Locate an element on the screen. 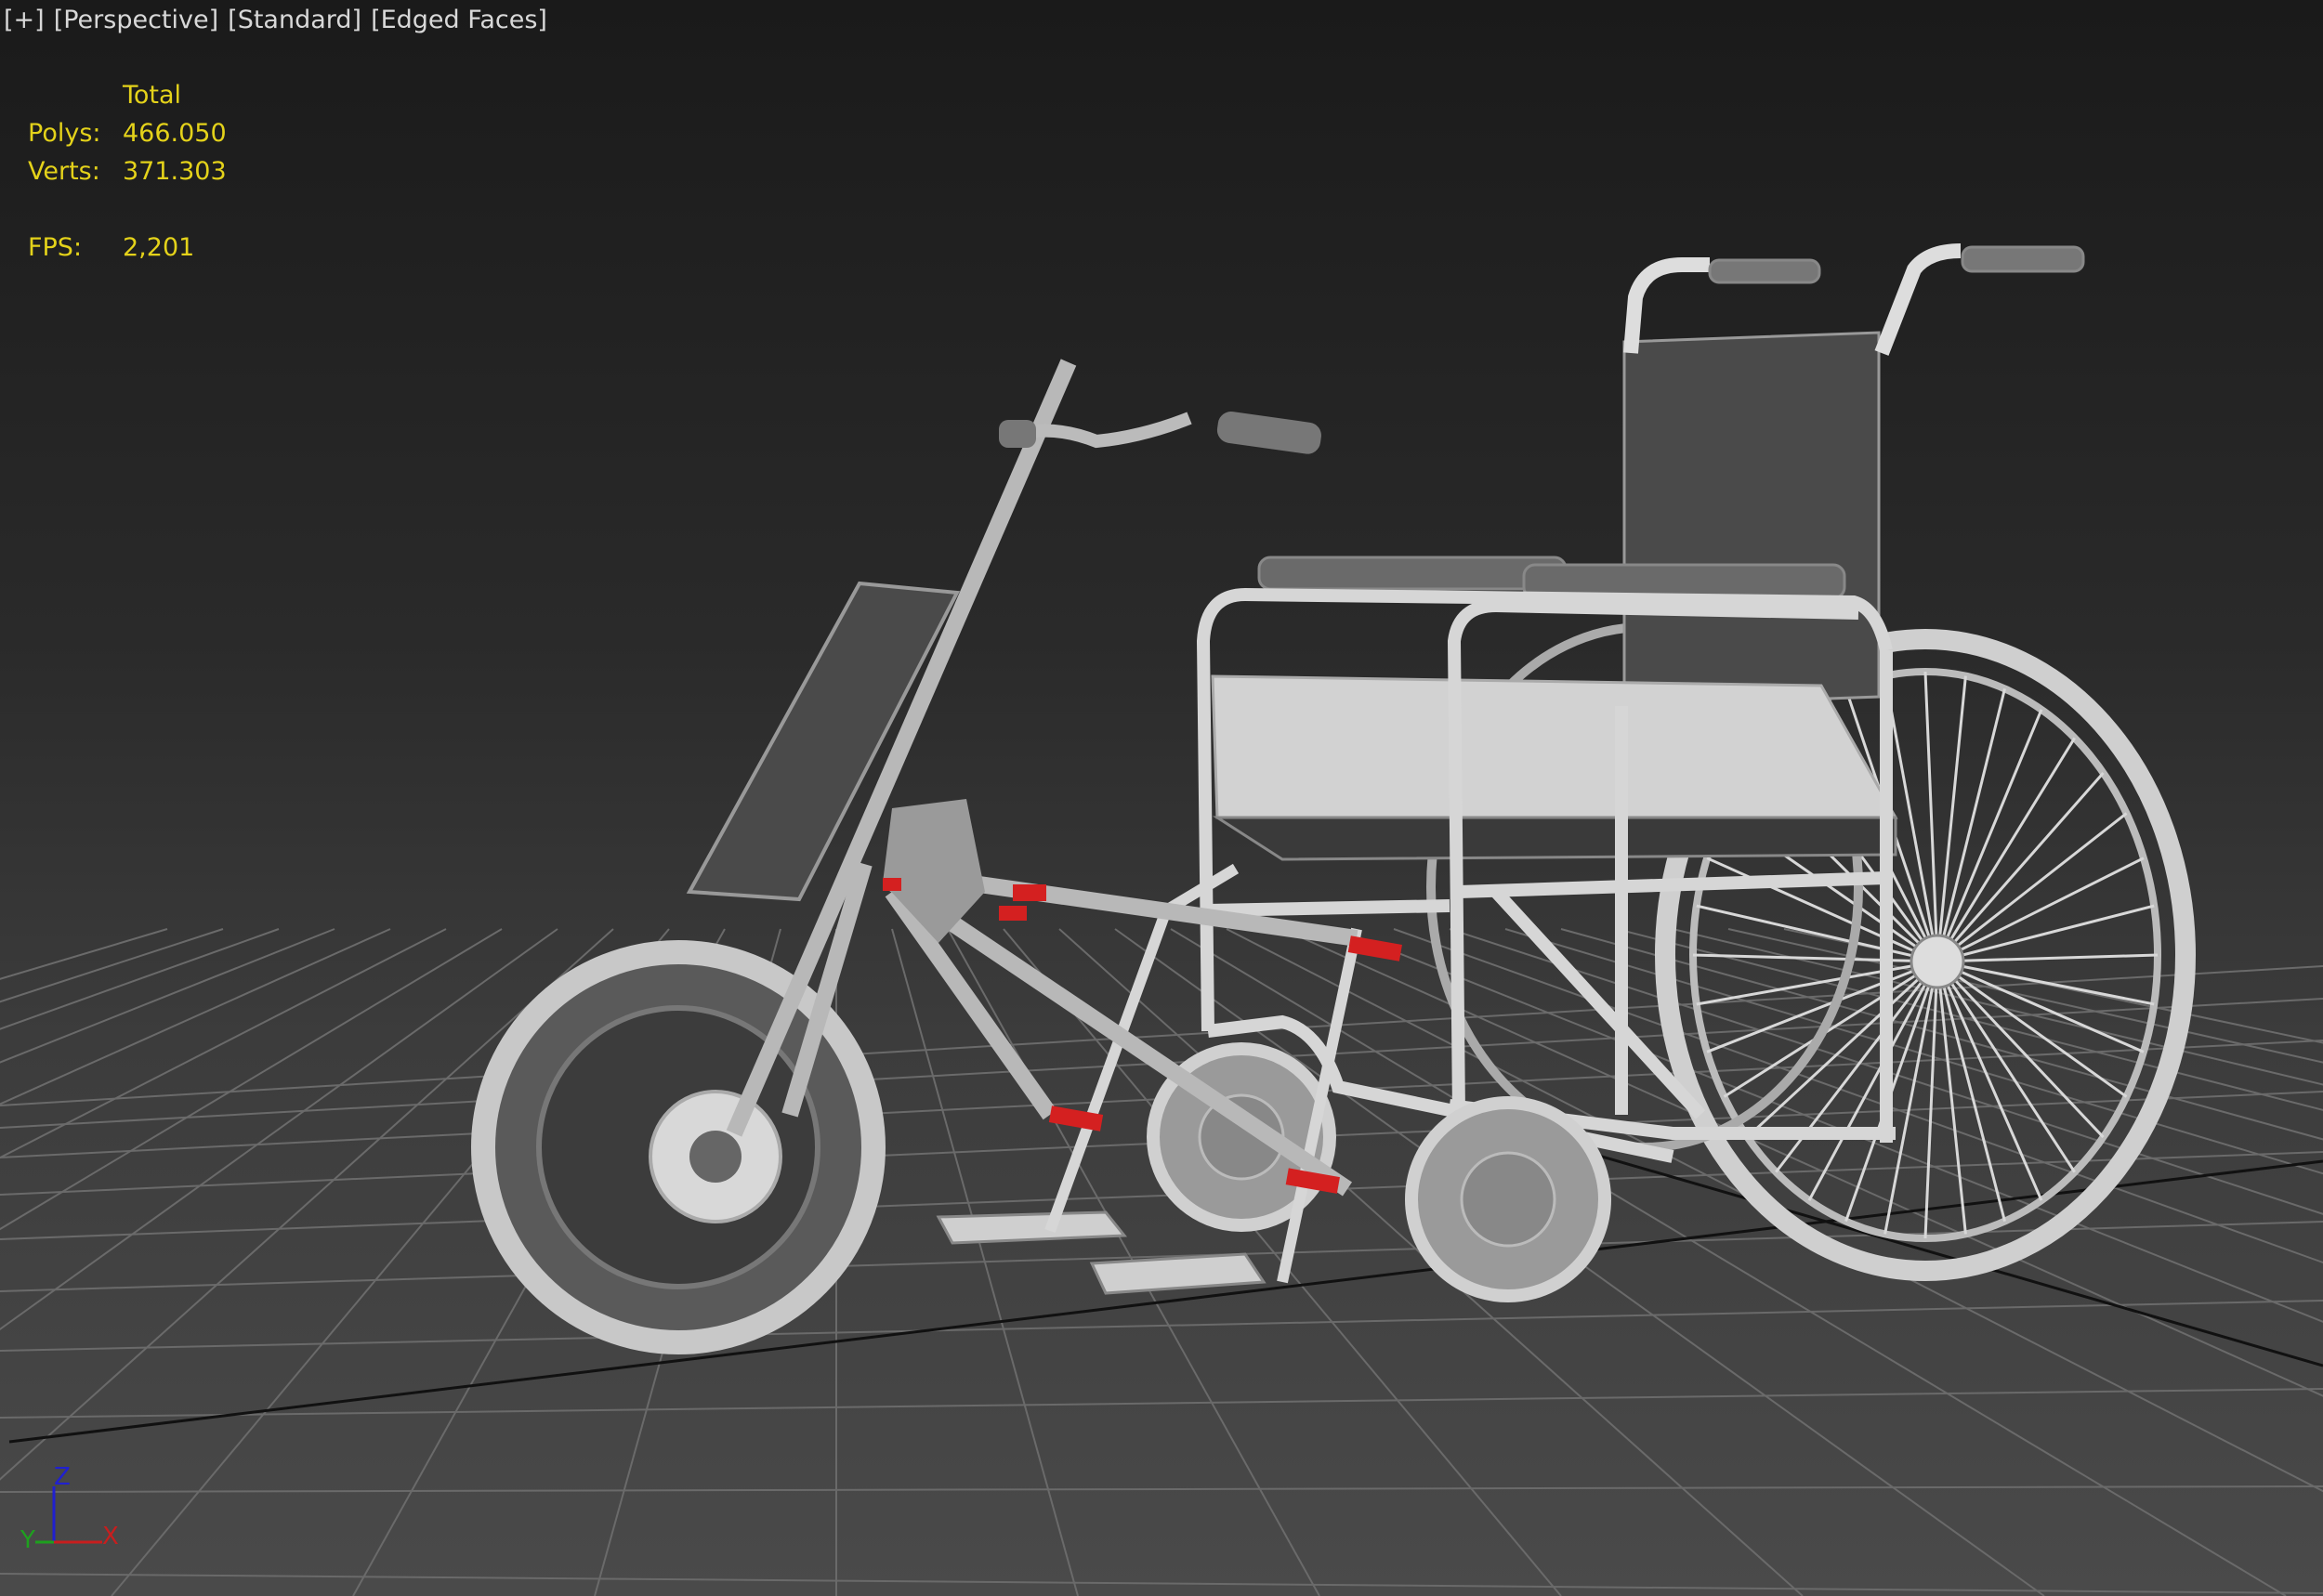 The width and height of the screenshot is (2323, 1596). fps-label: FPS: is located at coordinates (55, 248).